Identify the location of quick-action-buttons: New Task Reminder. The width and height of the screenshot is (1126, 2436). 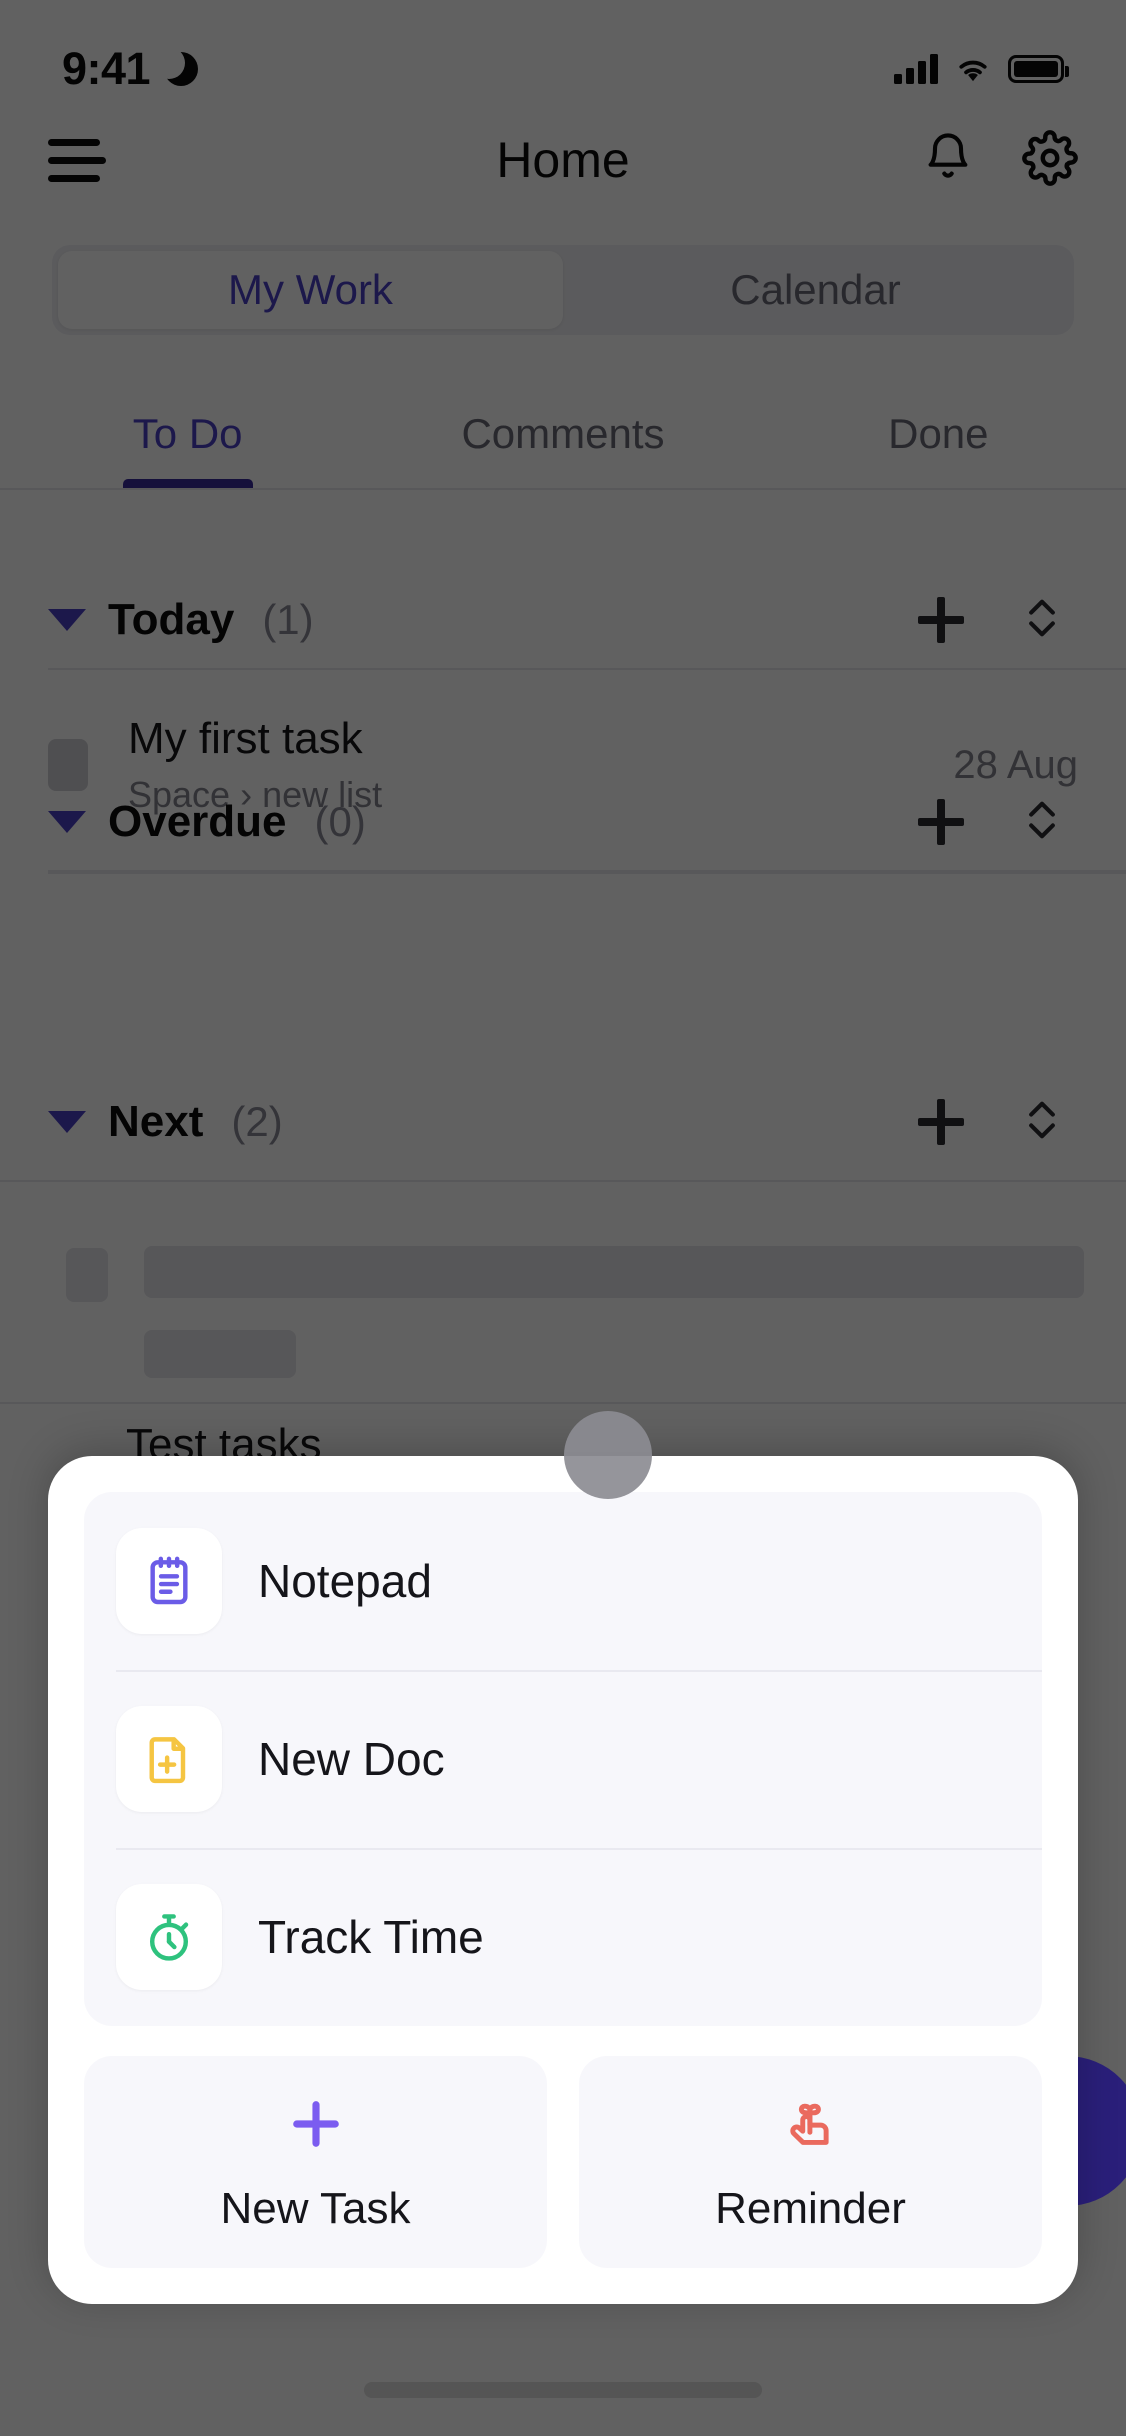
(563, 2162).